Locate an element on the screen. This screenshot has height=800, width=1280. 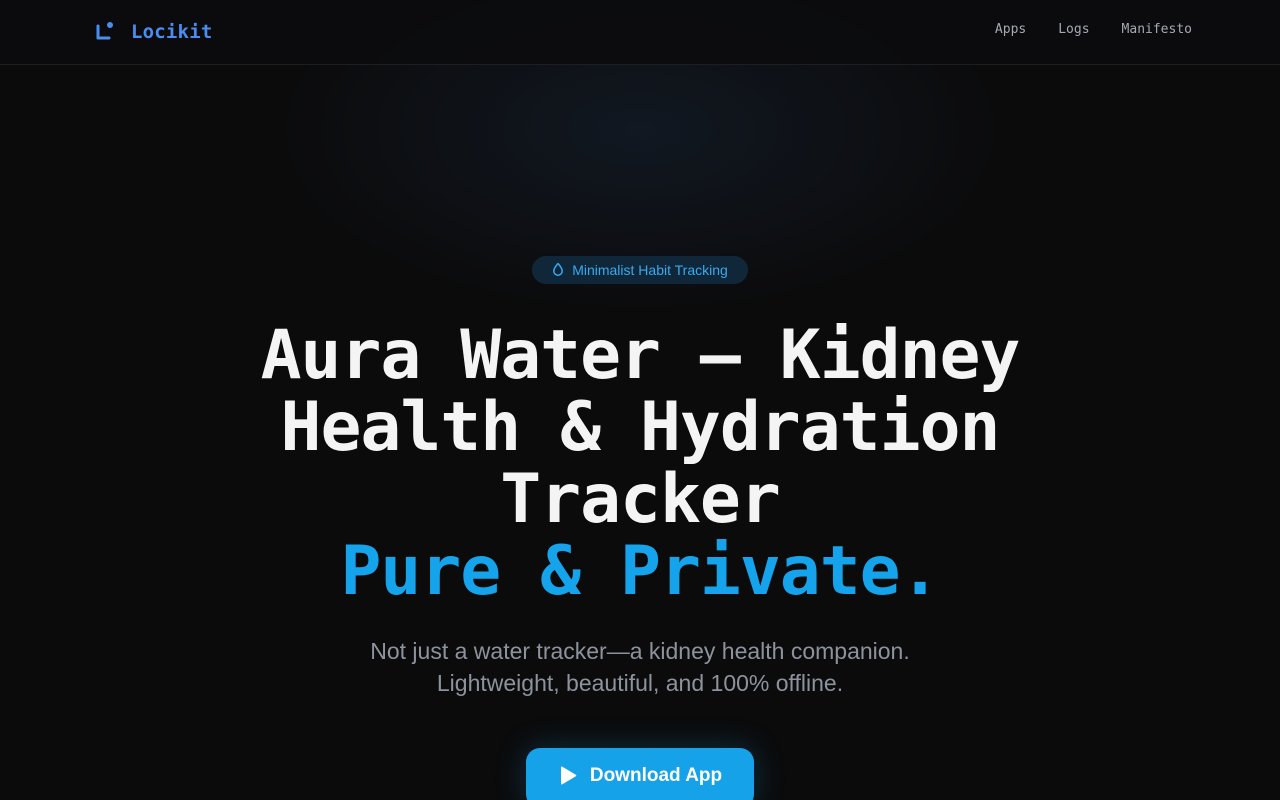
water-drop-icon is located at coordinates (558, 270).